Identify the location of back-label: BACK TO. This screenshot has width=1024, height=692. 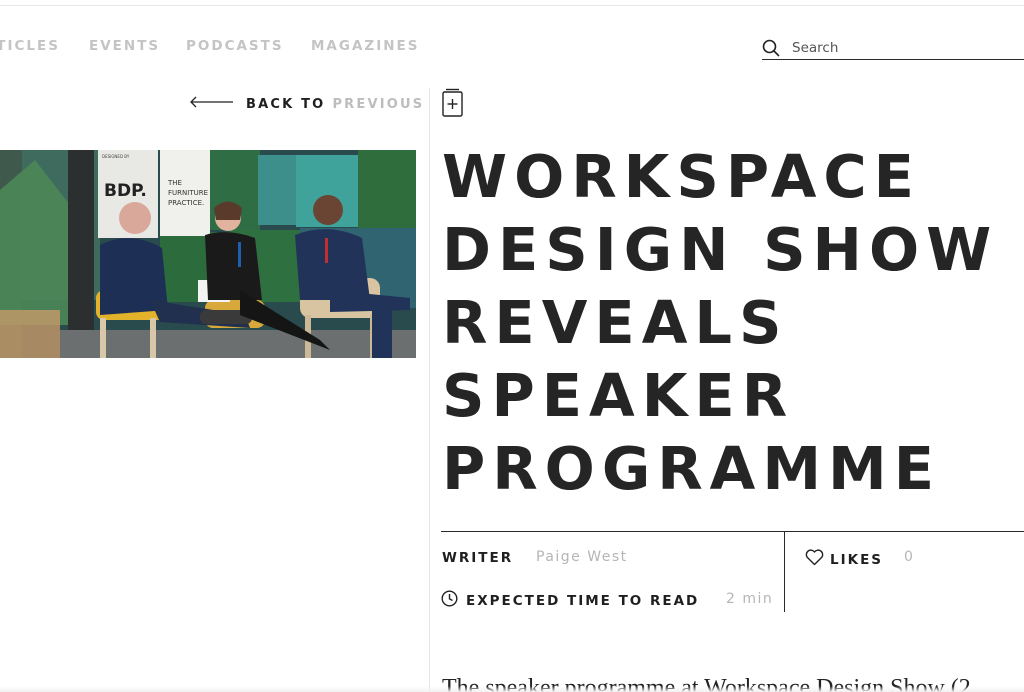
(286, 104).